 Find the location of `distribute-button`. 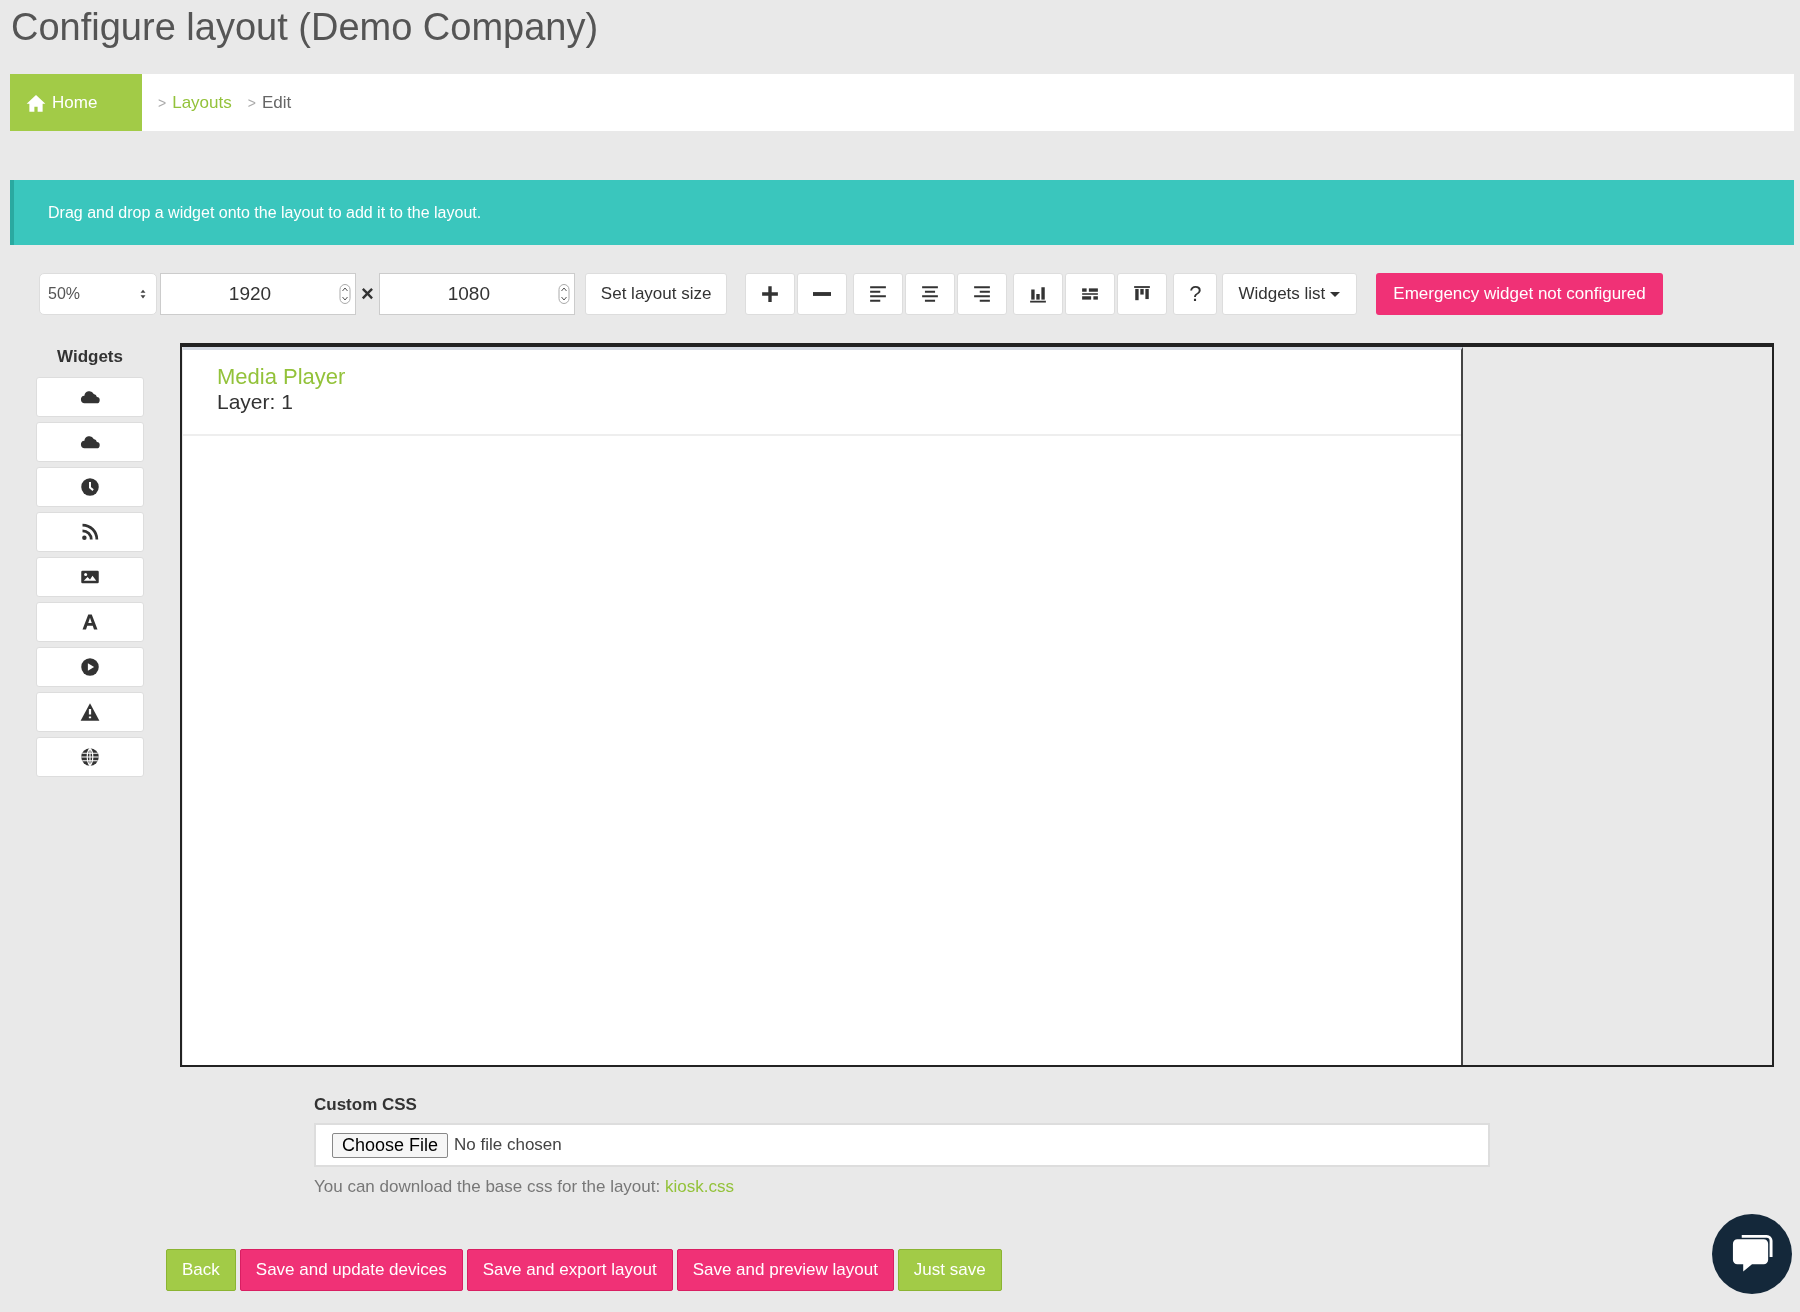

distribute-button is located at coordinates (1090, 294).